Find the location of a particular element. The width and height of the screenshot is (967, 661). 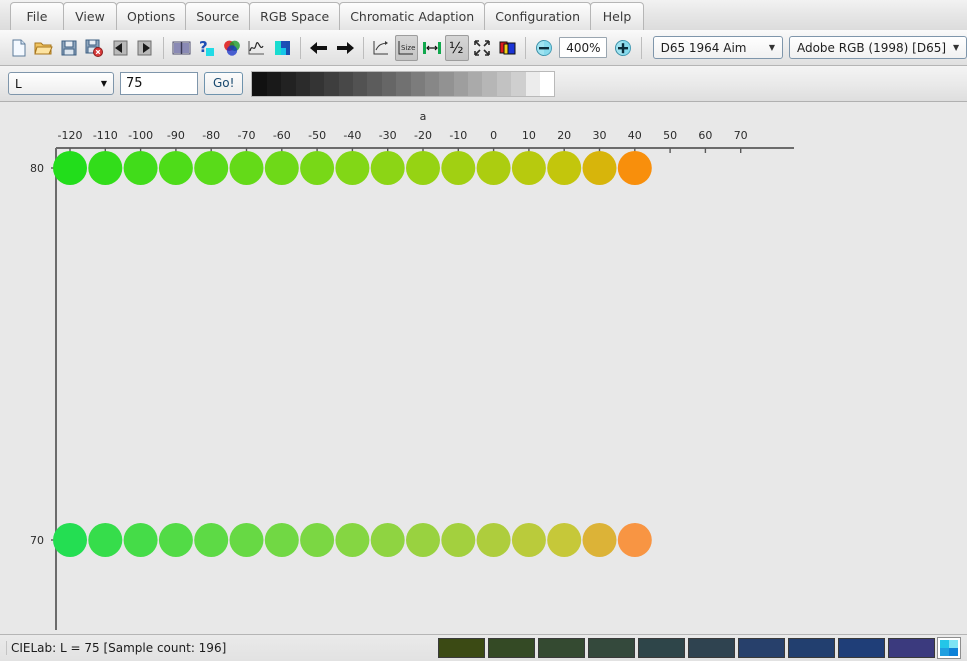

sample-size-icon: Size is located at coordinates (406, 47).